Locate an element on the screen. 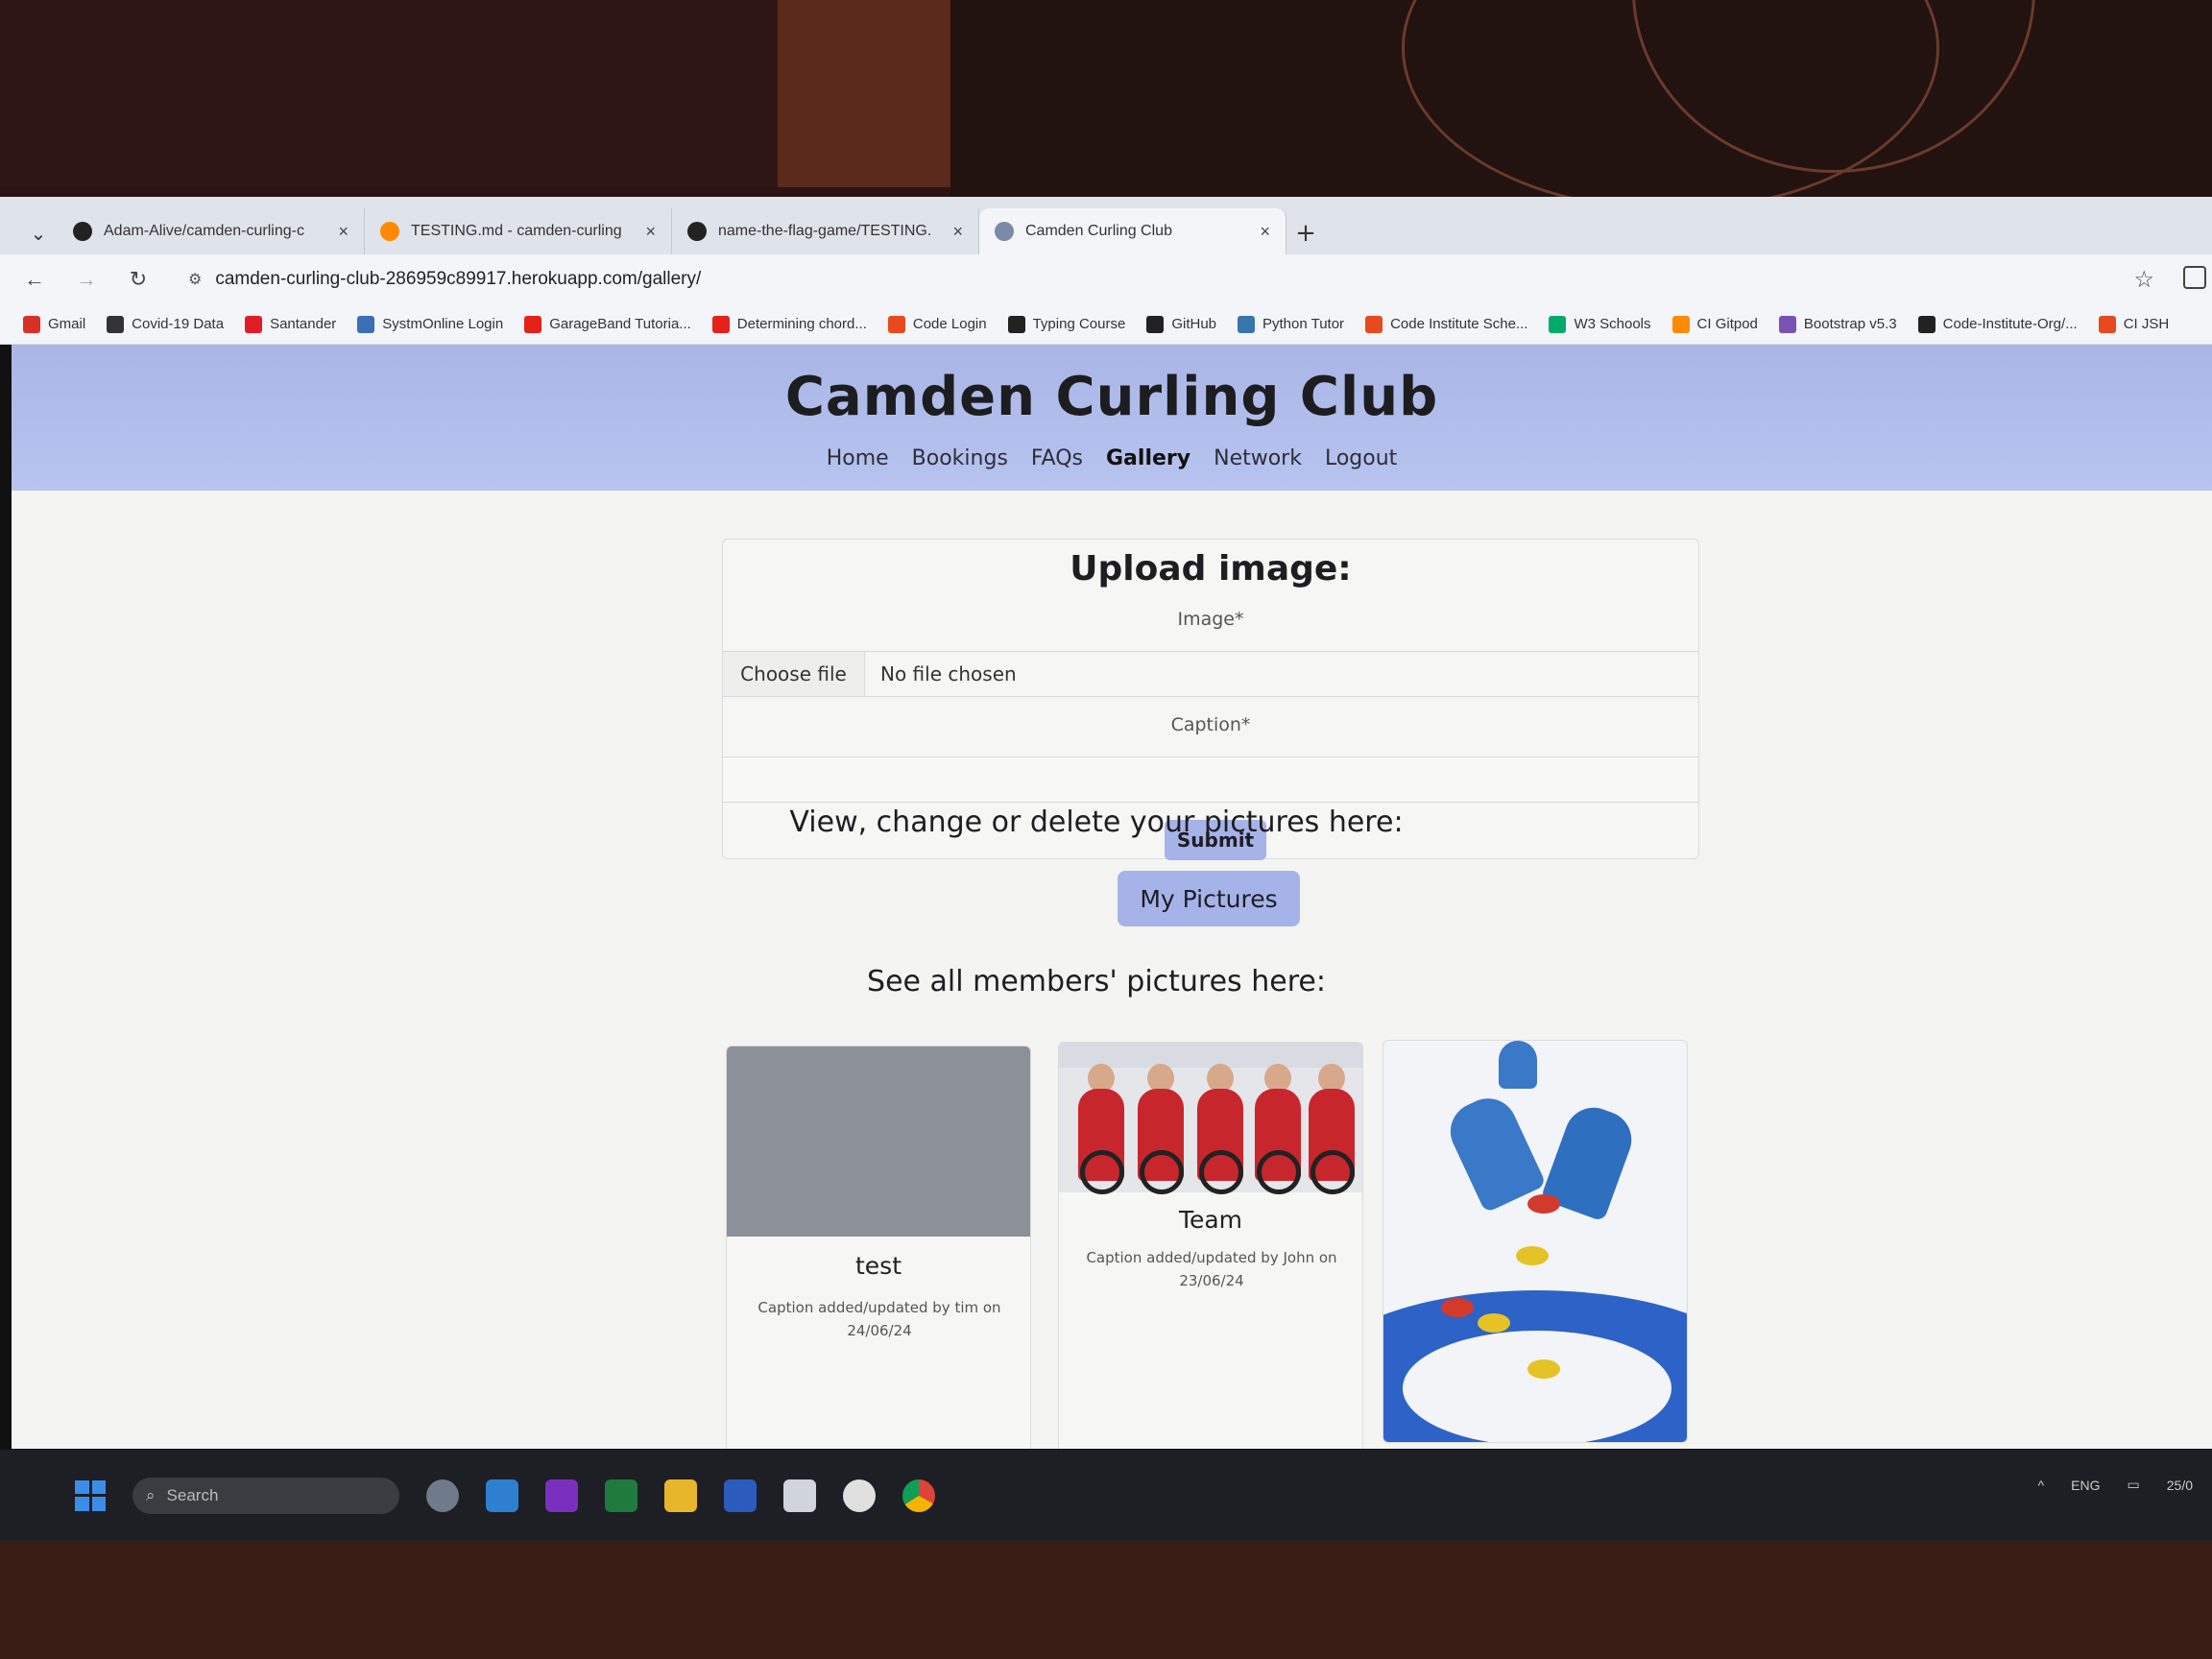 Image resolution: width=2212 pixels, height=1659 pixels. tab-label: name-the-flag-game/TESTING. is located at coordinates (825, 231).